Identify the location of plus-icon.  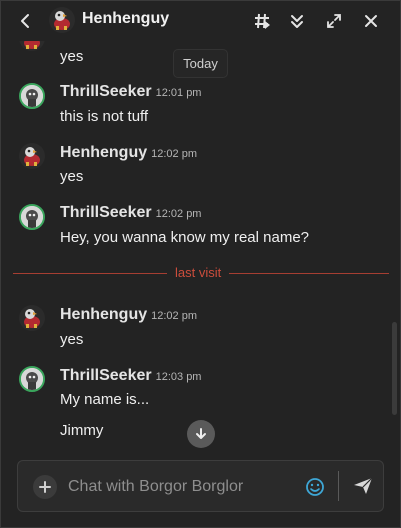
(45, 487).